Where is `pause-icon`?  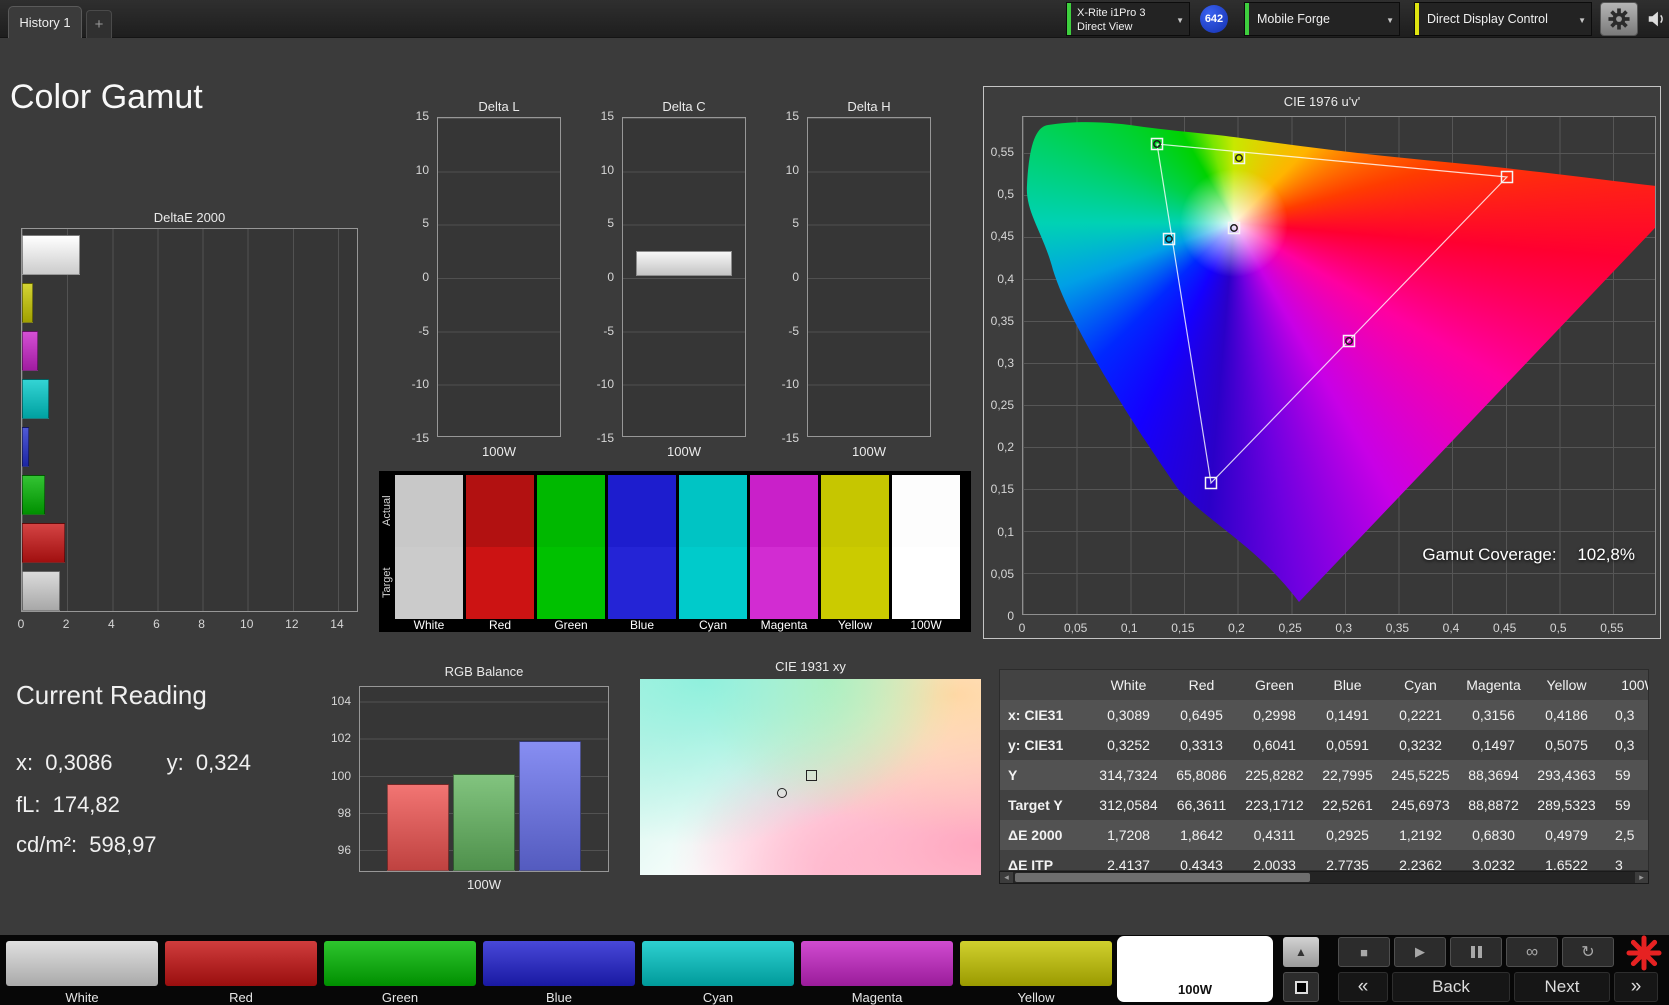
pause-icon is located at coordinates (1476, 952).